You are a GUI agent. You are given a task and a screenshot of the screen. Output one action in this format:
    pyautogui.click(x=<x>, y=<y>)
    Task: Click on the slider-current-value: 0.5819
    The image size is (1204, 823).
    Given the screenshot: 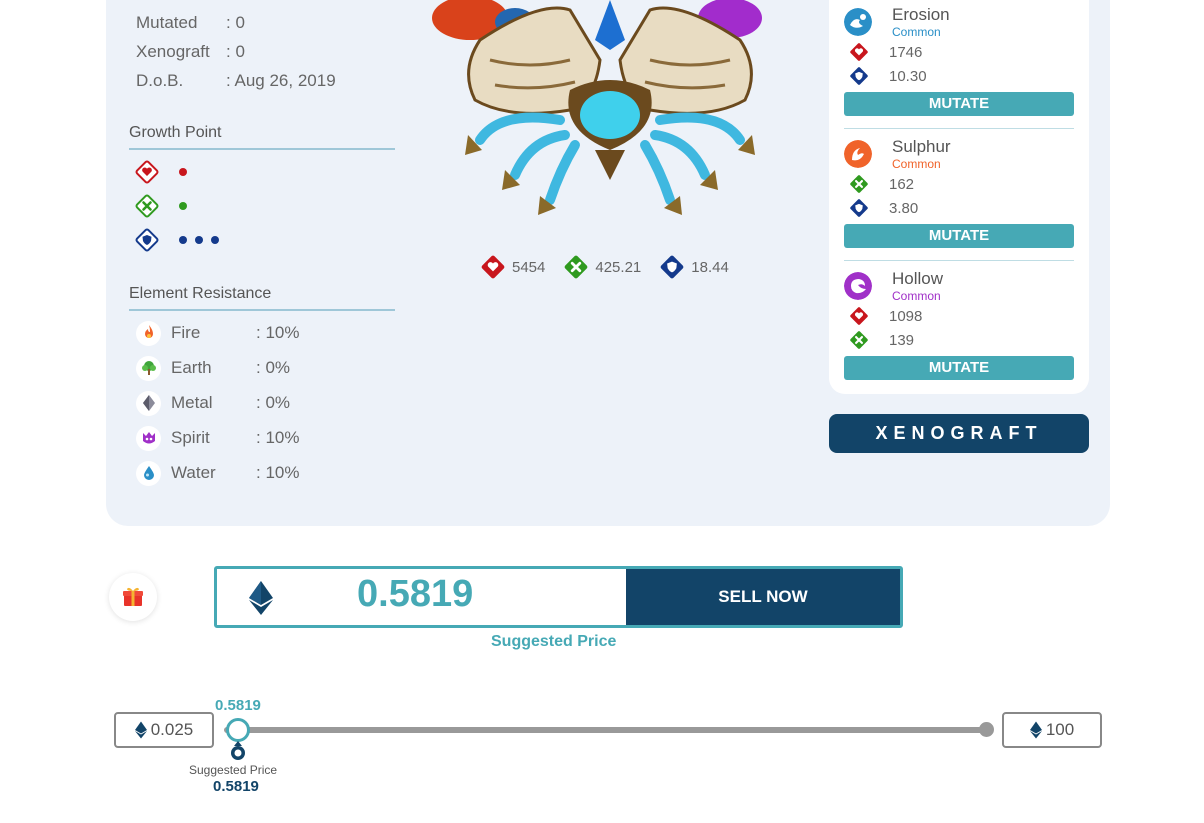 What is the action you would take?
    pyautogui.click(x=238, y=705)
    